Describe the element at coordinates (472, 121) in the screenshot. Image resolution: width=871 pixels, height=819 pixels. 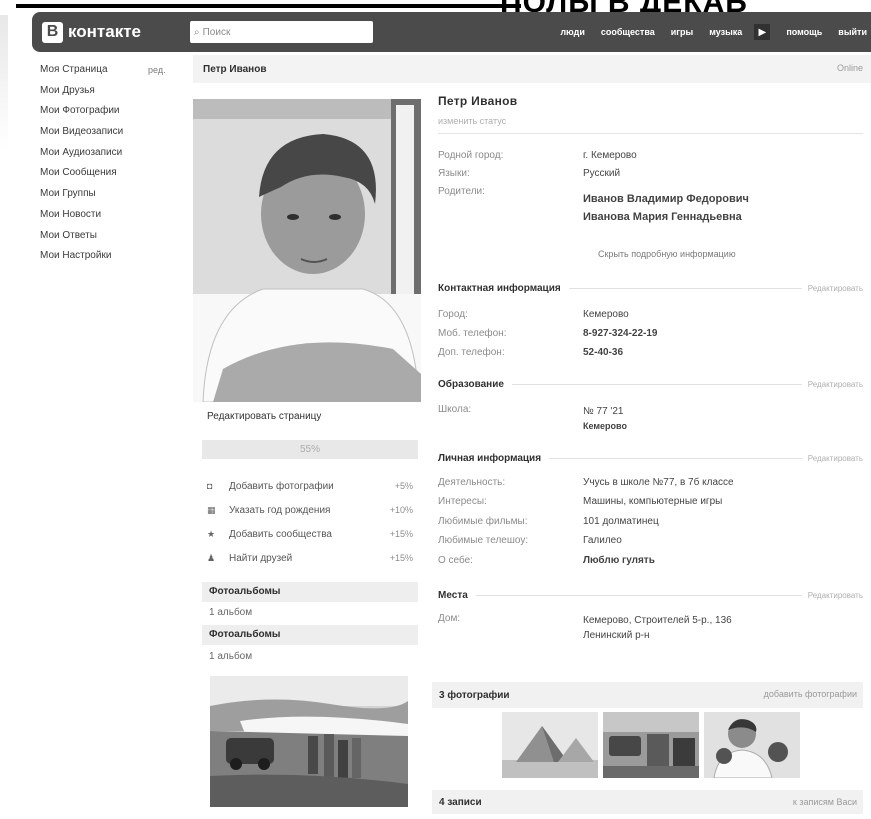
I see `change-status-link: изменить статус` at that location.